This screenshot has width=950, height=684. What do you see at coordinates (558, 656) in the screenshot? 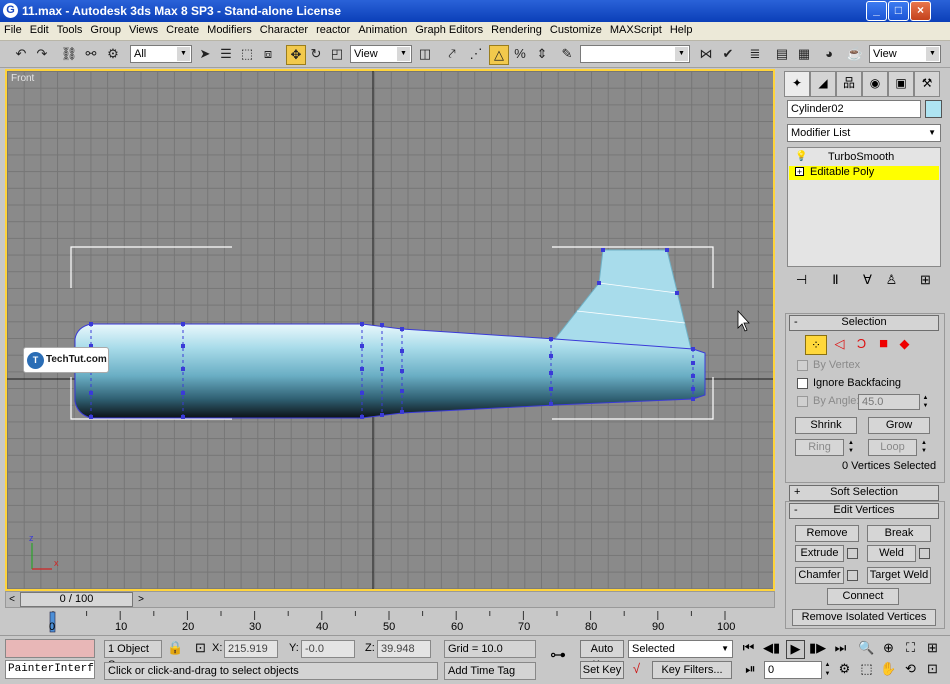
I see `key-icon: ⊶` at bounding box center [558, 656].